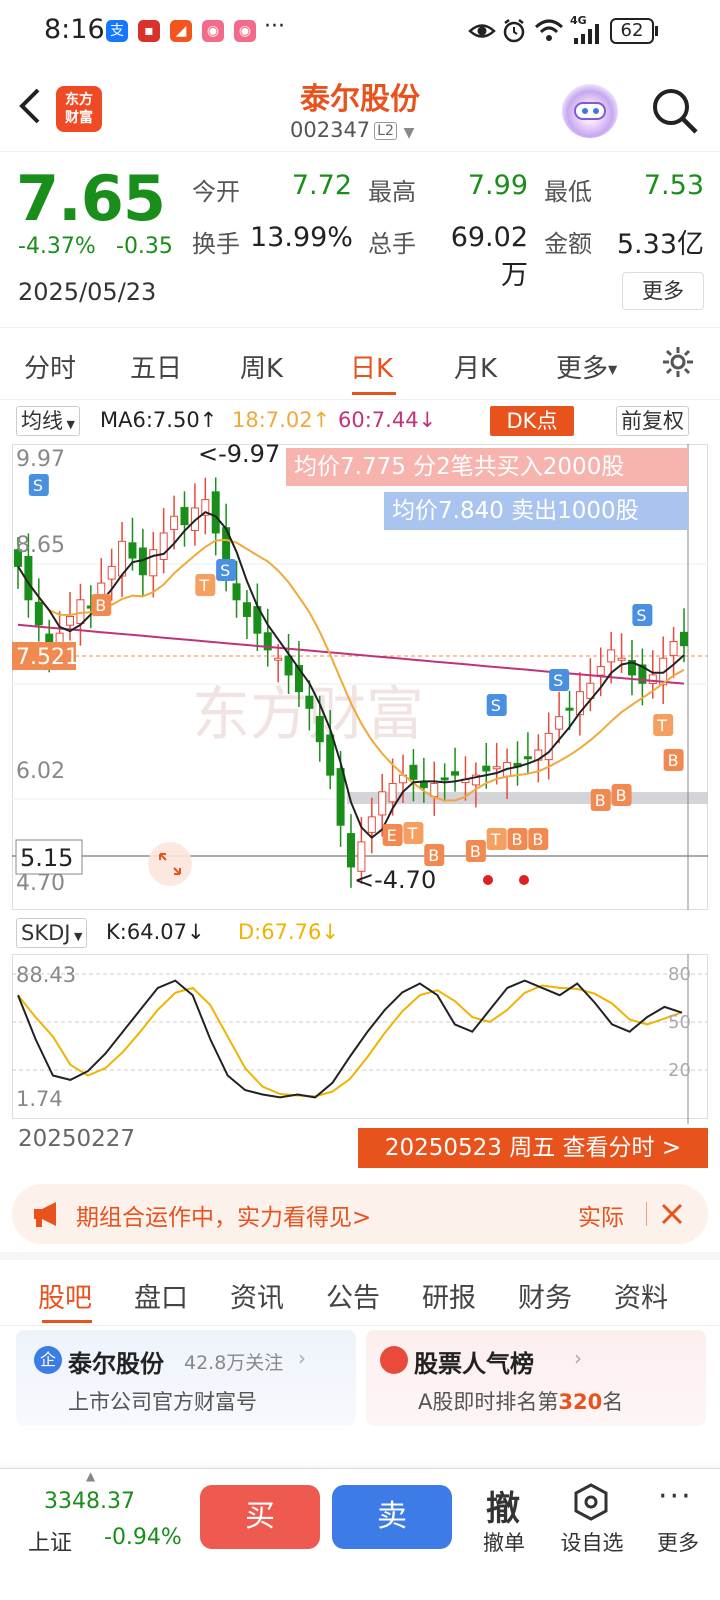  What do you see at coordinates (409, 133) in the screenshot?
I see `chevron-down-icon: ▼` at bounding box center [409, 133].